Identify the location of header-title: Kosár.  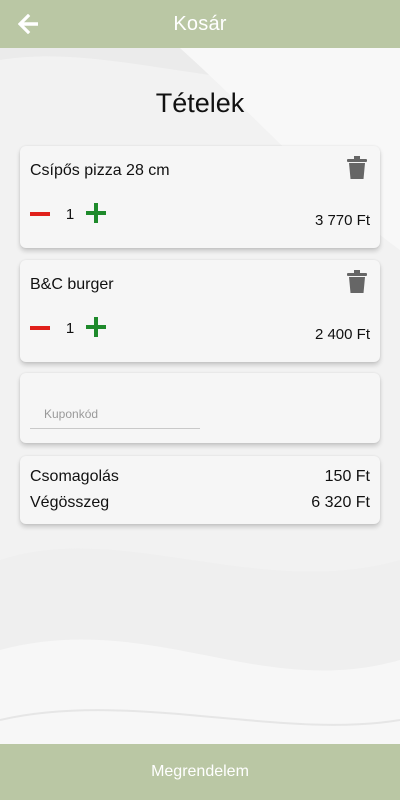
(200, 23).